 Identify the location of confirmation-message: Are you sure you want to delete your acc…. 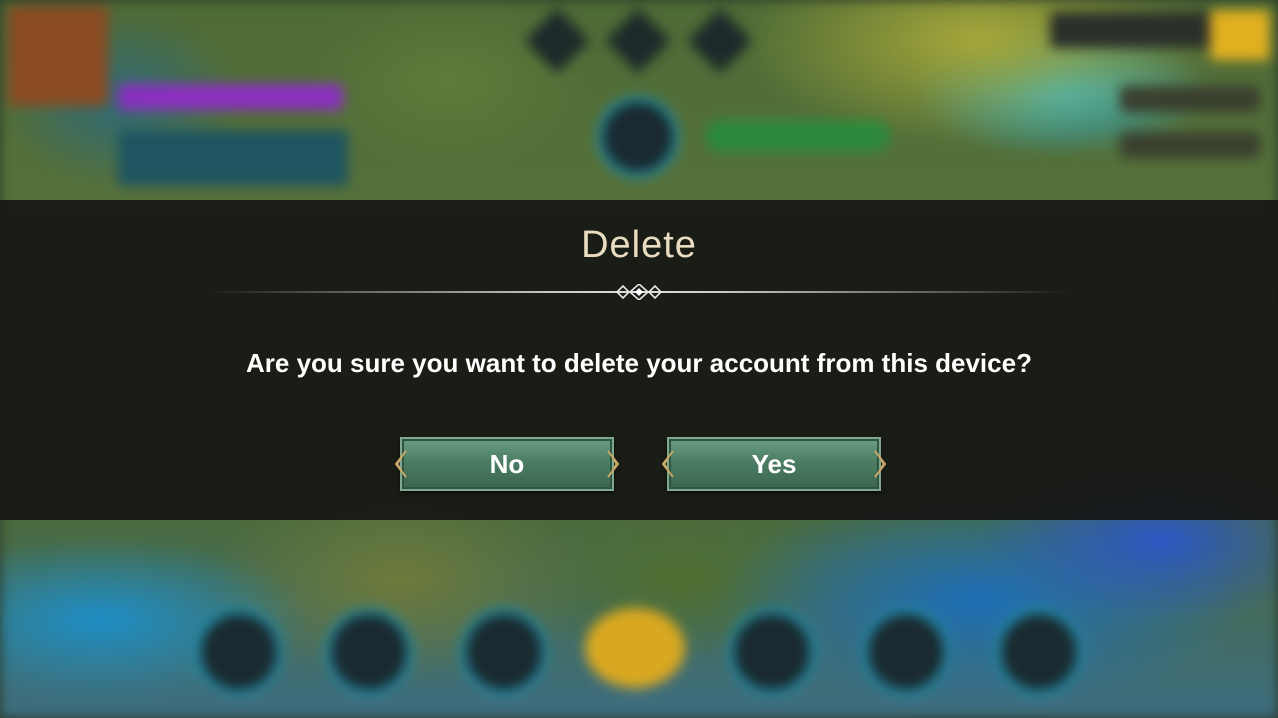
(639, 363).